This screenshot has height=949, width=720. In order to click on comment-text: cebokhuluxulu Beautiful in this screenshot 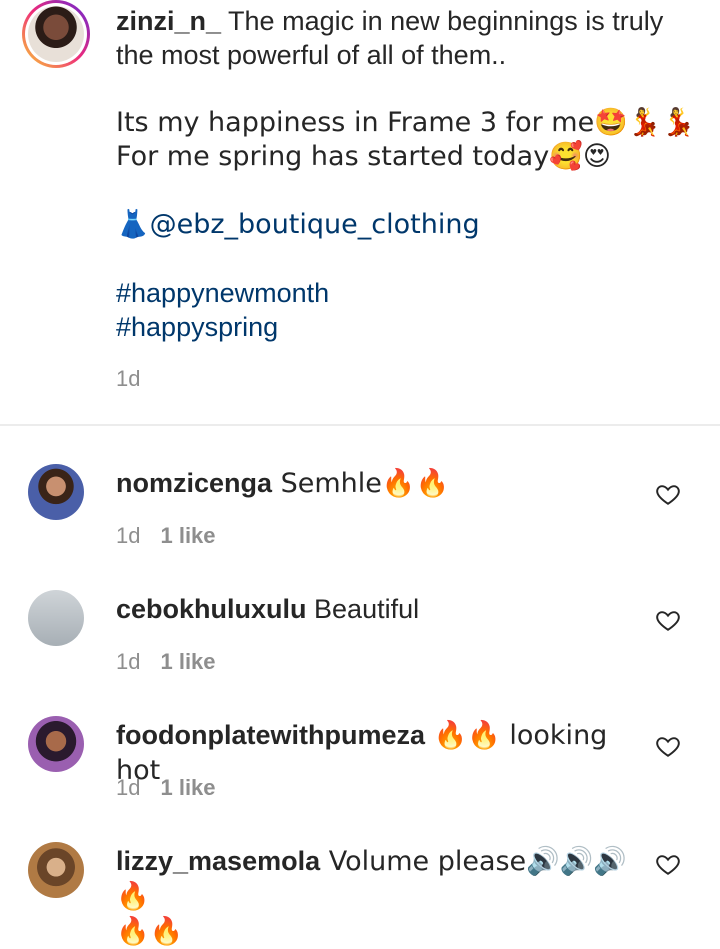, I will do `click(376, 609)`.